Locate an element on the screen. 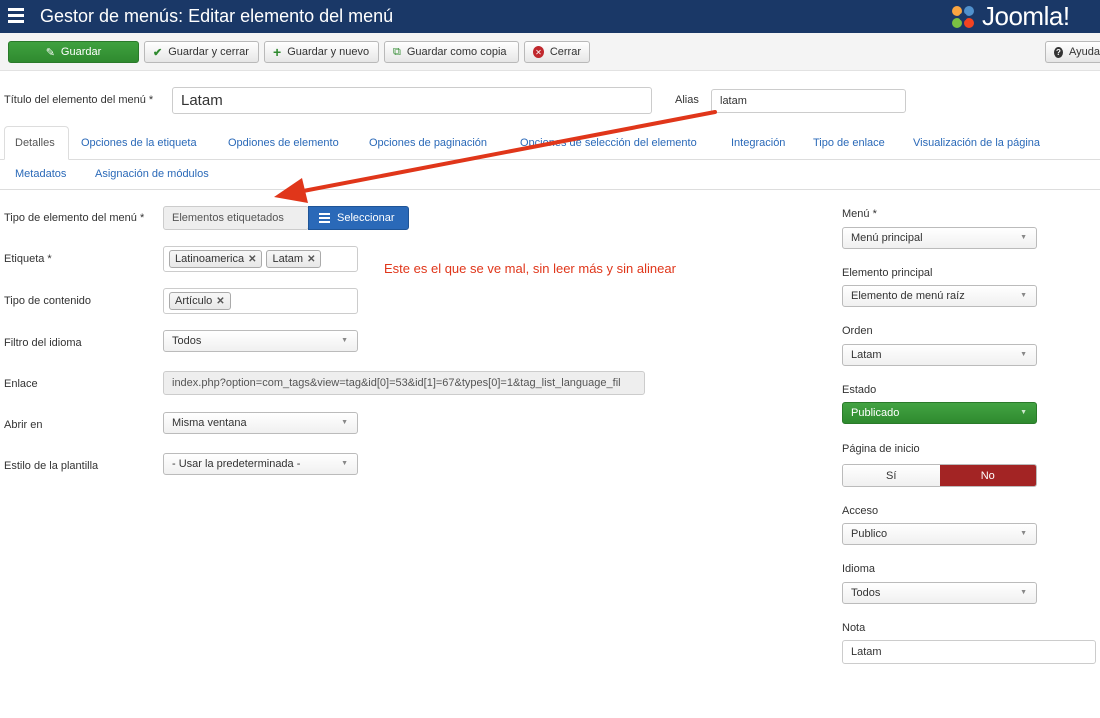 The width and height of the screenshot is (1100, 718). parent-select: Elemento de menú raíz ▼ is located at coordinates (939, 296).